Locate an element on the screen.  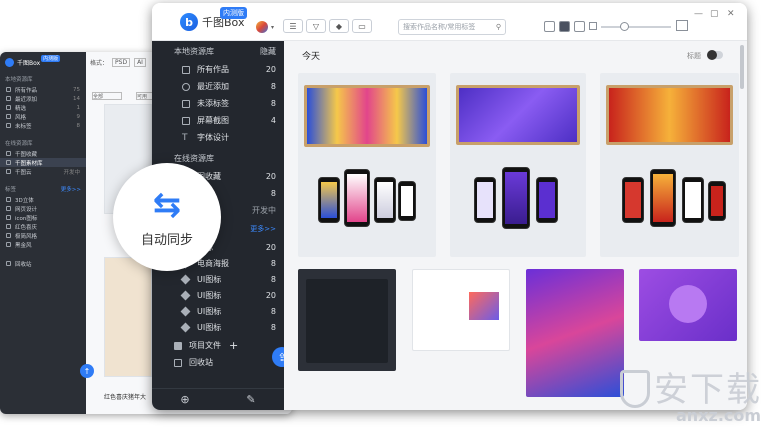
auto-sync-badge: ⇆ 自动同步 is located at coordinates (167, 217).